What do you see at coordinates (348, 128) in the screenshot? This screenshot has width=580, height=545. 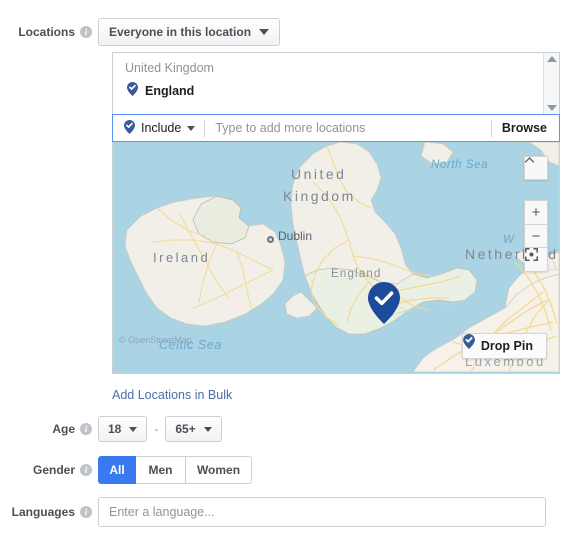 I see `location-search-input` at bounding box center [348, 128].